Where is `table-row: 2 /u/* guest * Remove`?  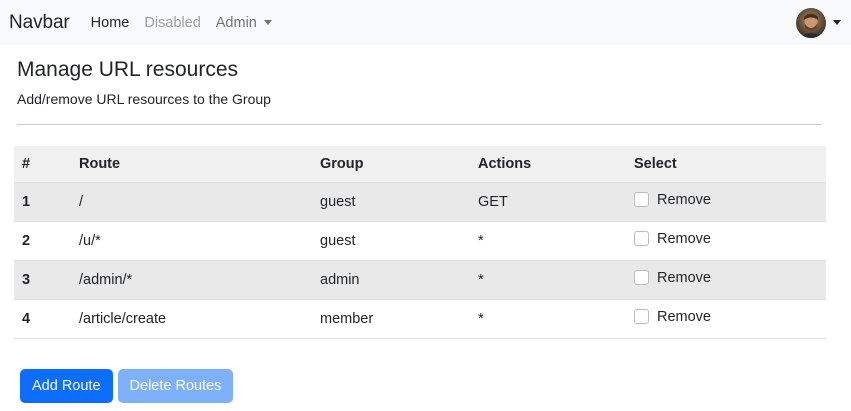 table-row: 2 /u/* guest * Remove is located at coordinates (420, 241).